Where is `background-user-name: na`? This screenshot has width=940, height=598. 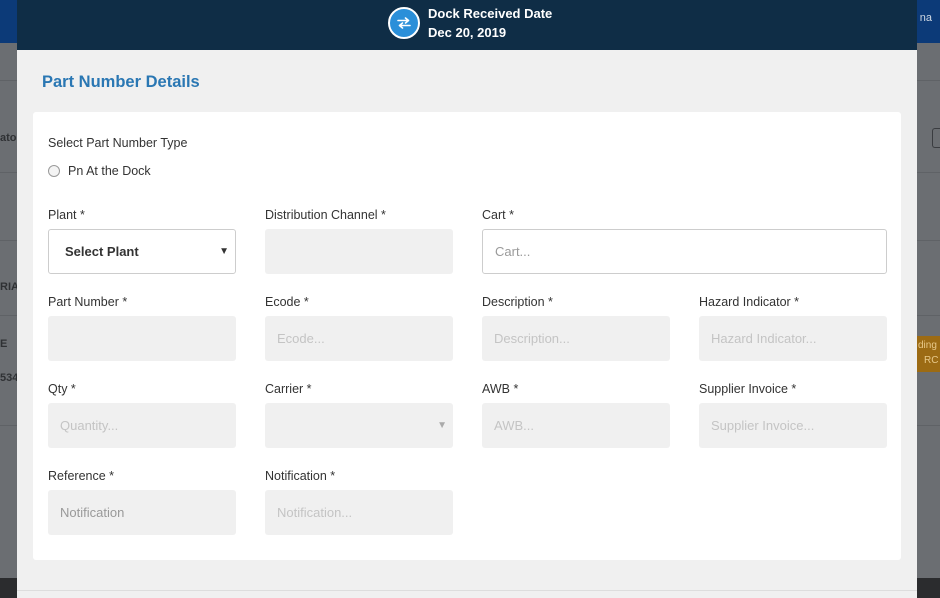
background-user-name: na is located at coordinates (925, 18).